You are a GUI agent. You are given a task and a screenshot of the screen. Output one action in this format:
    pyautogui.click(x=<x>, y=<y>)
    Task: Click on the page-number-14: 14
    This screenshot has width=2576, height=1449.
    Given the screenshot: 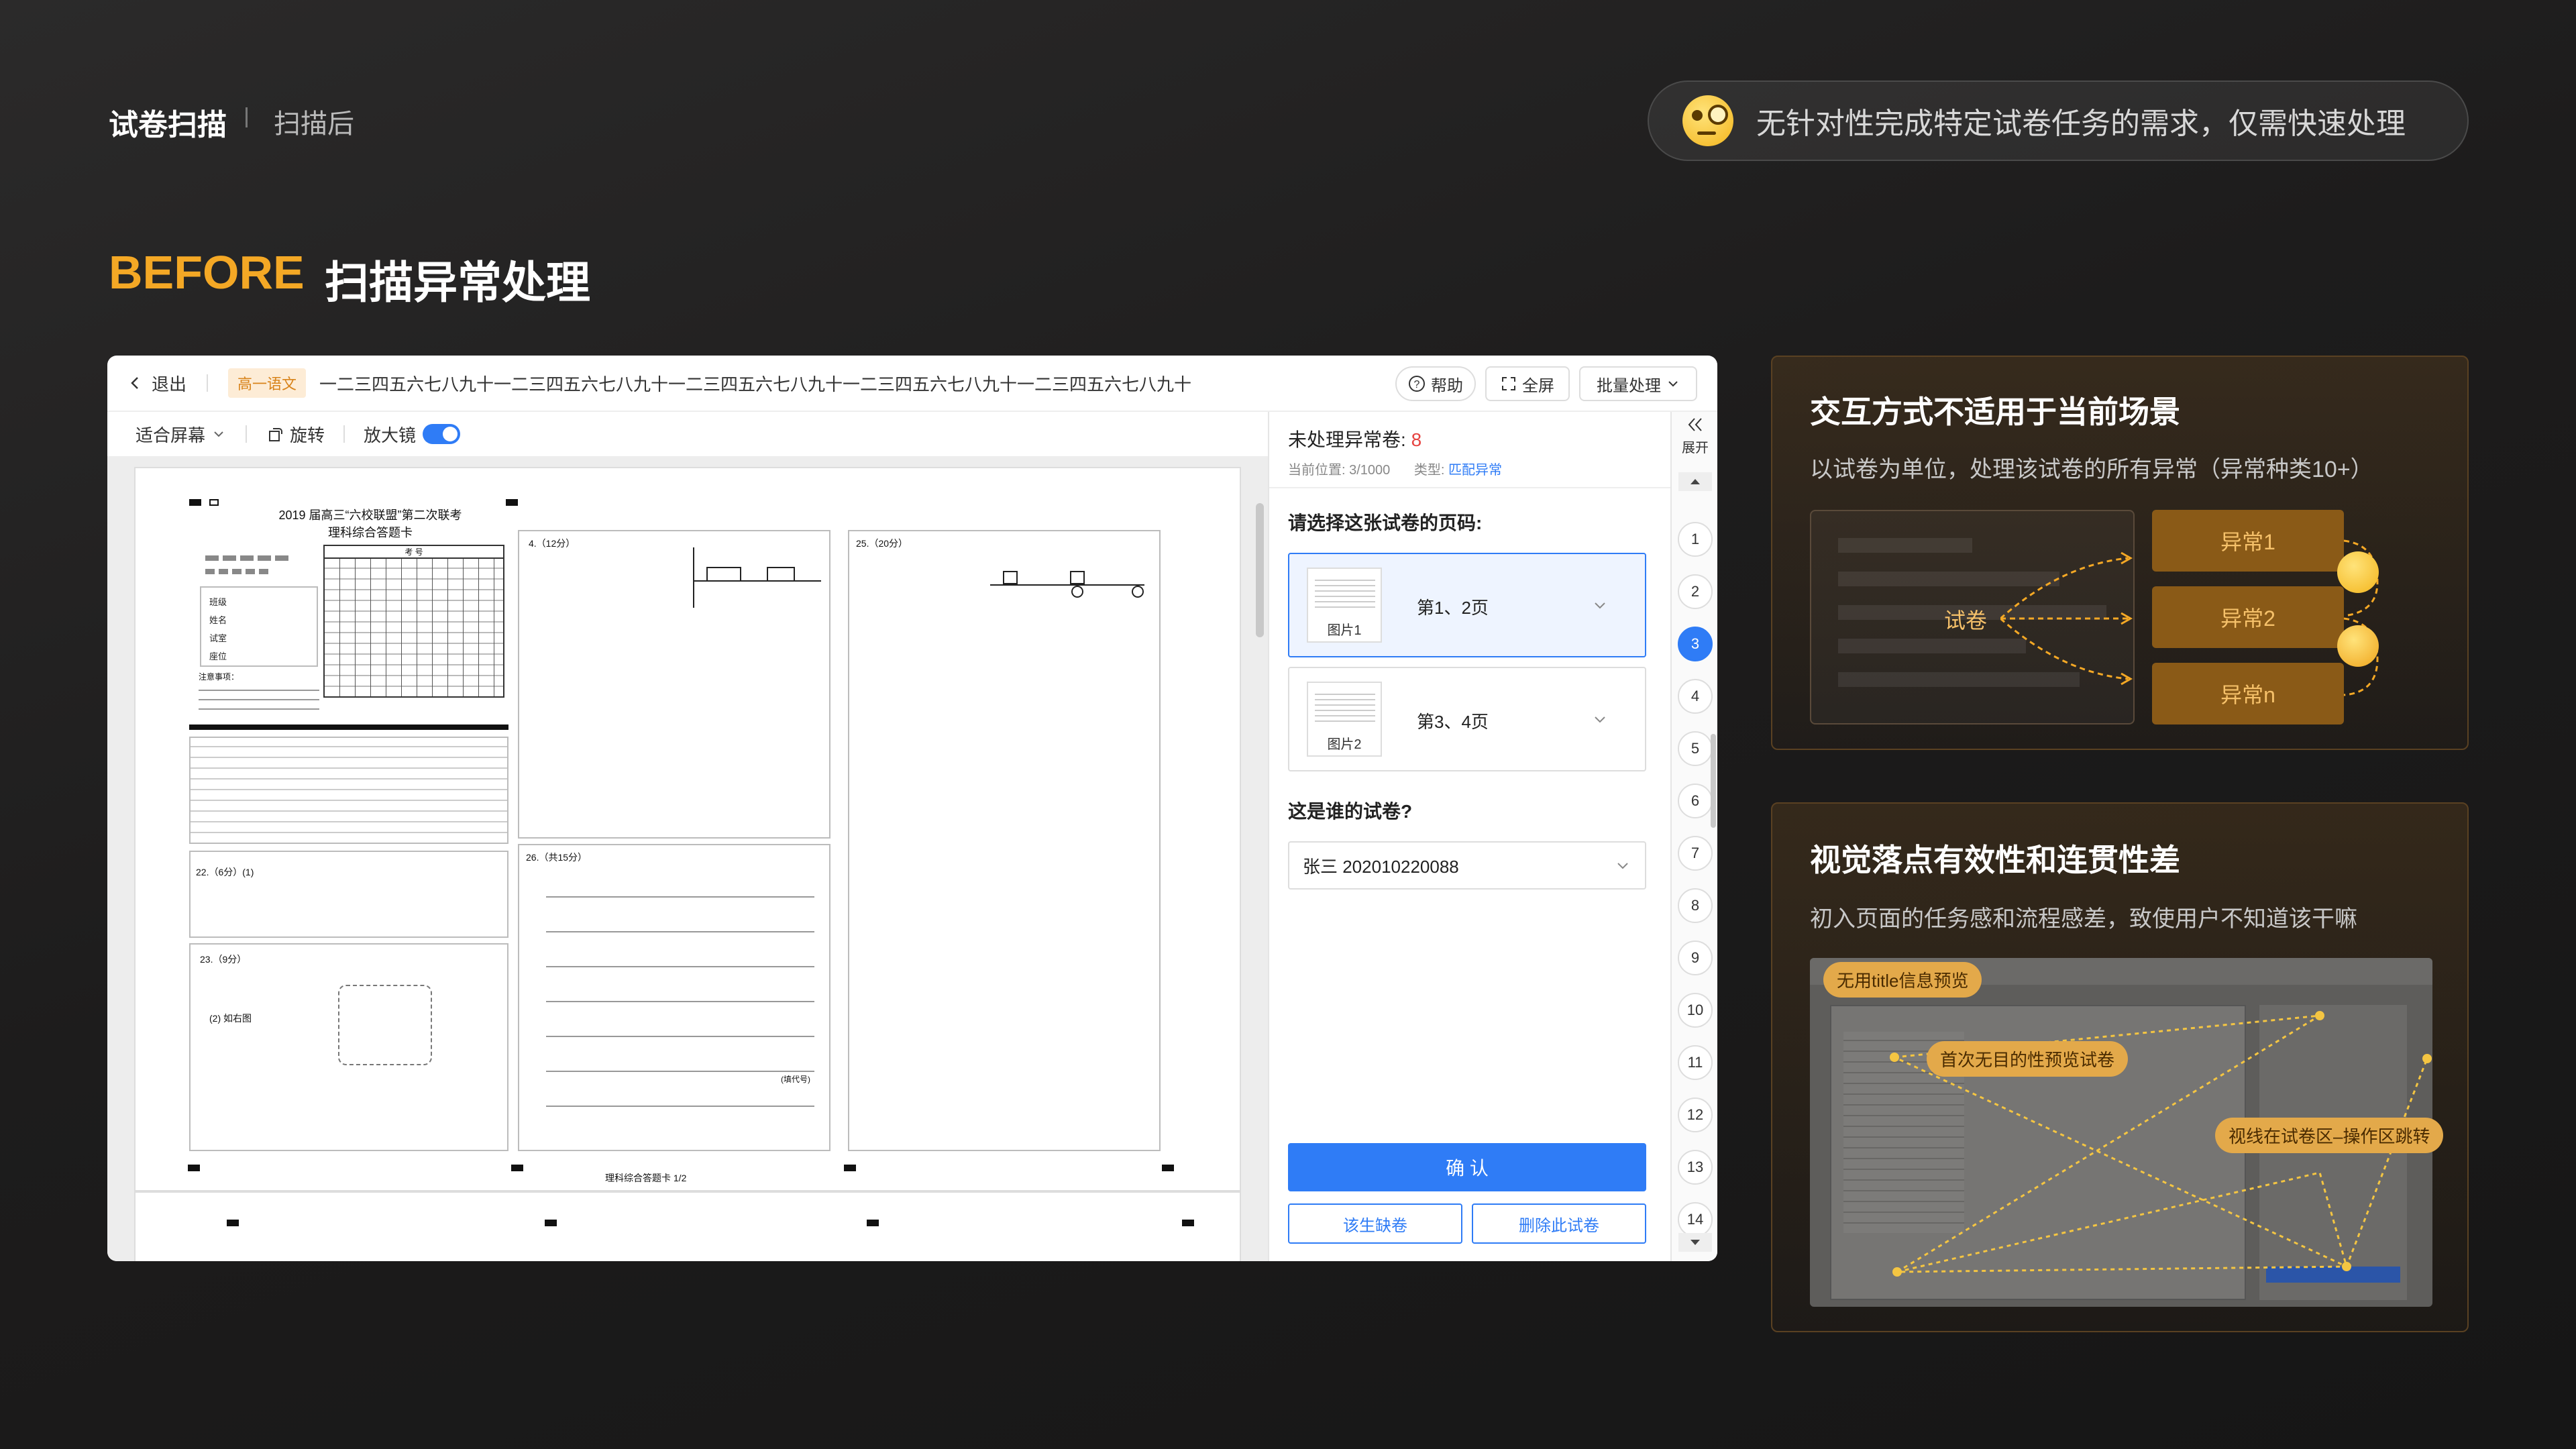 What is the action you would take?
    pyautogui.click(x=1695, y=1219)
    